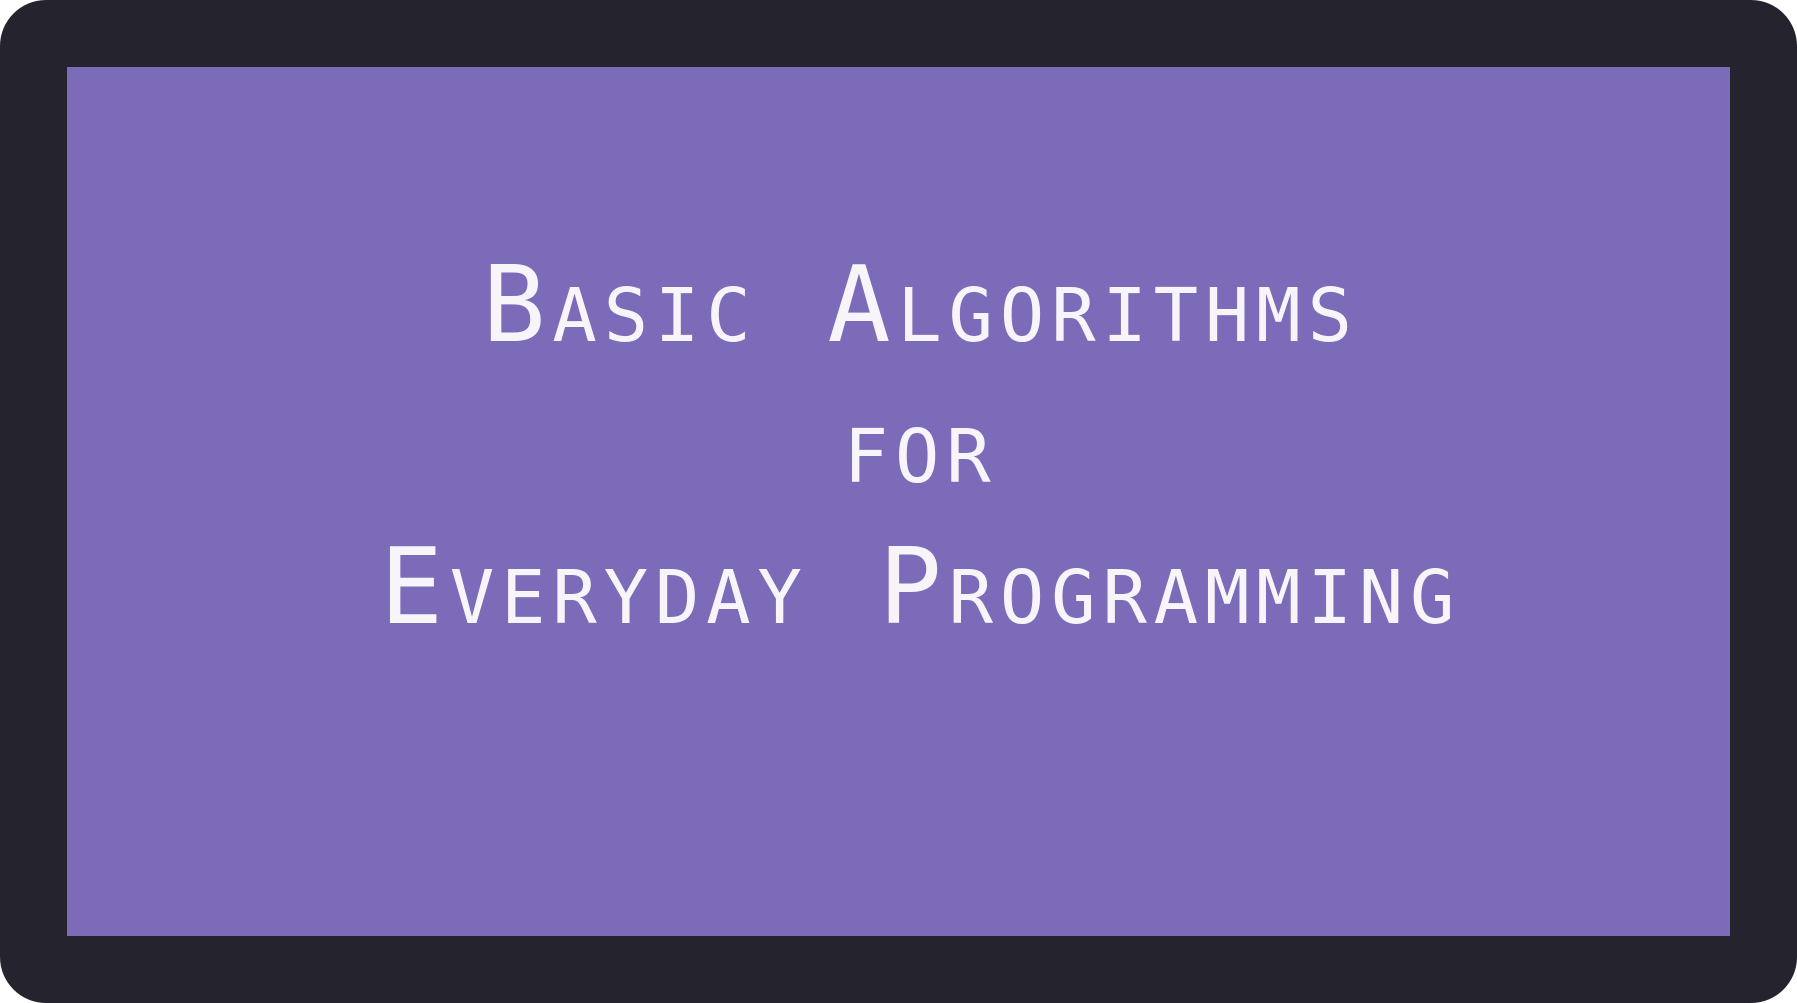  I want to click on title-line-1: Basic Algorithms, so click(920, 305).